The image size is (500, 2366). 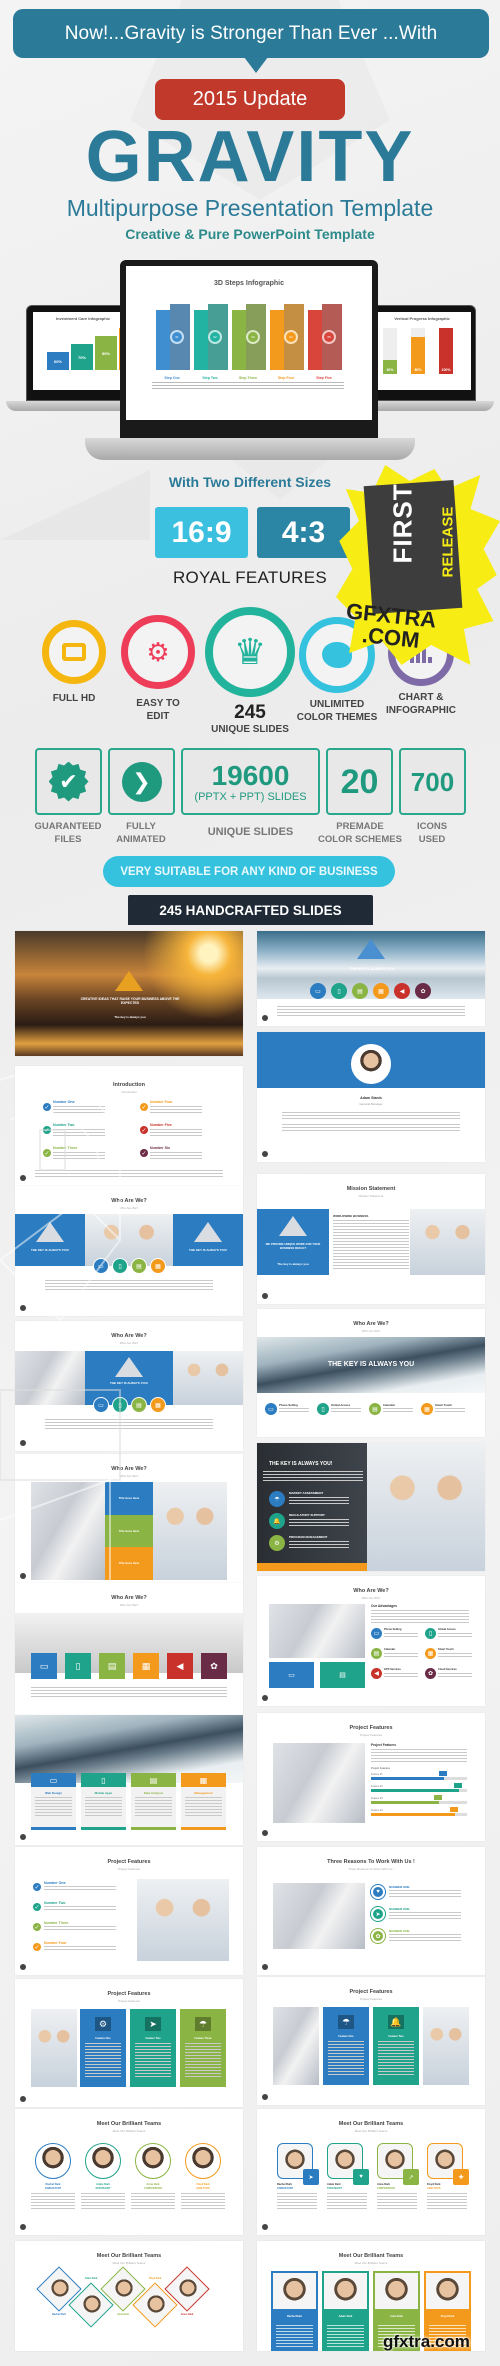 I want to click on service-icon: ◀, so click(x=402, y=991).